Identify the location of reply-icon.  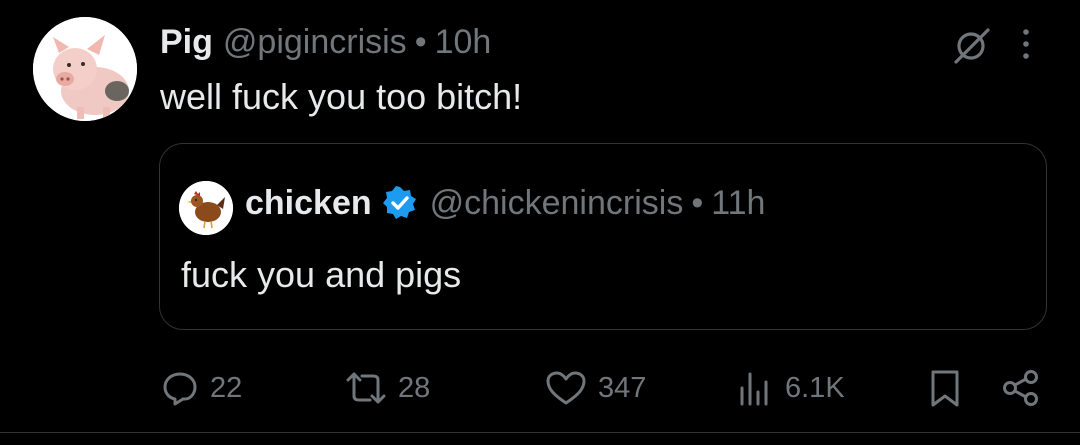
(180, 389).